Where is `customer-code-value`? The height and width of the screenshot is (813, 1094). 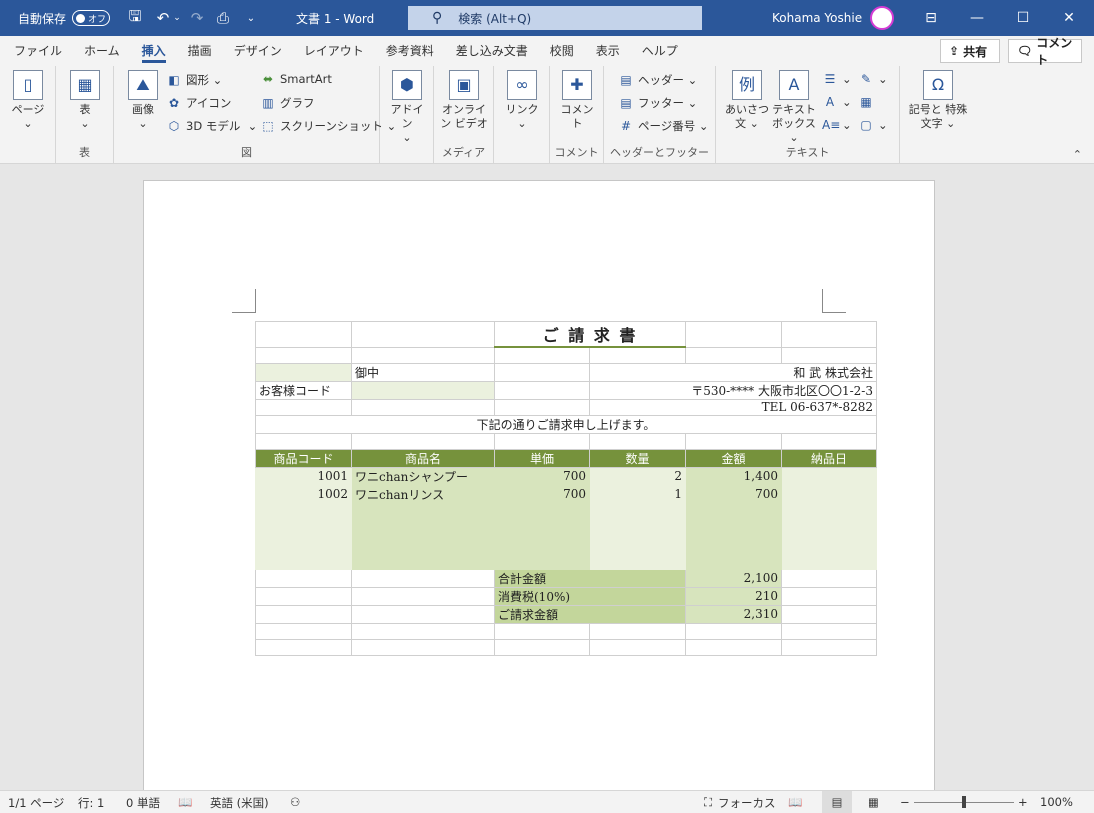 customer-code-value is located at coordinates (423, 390).